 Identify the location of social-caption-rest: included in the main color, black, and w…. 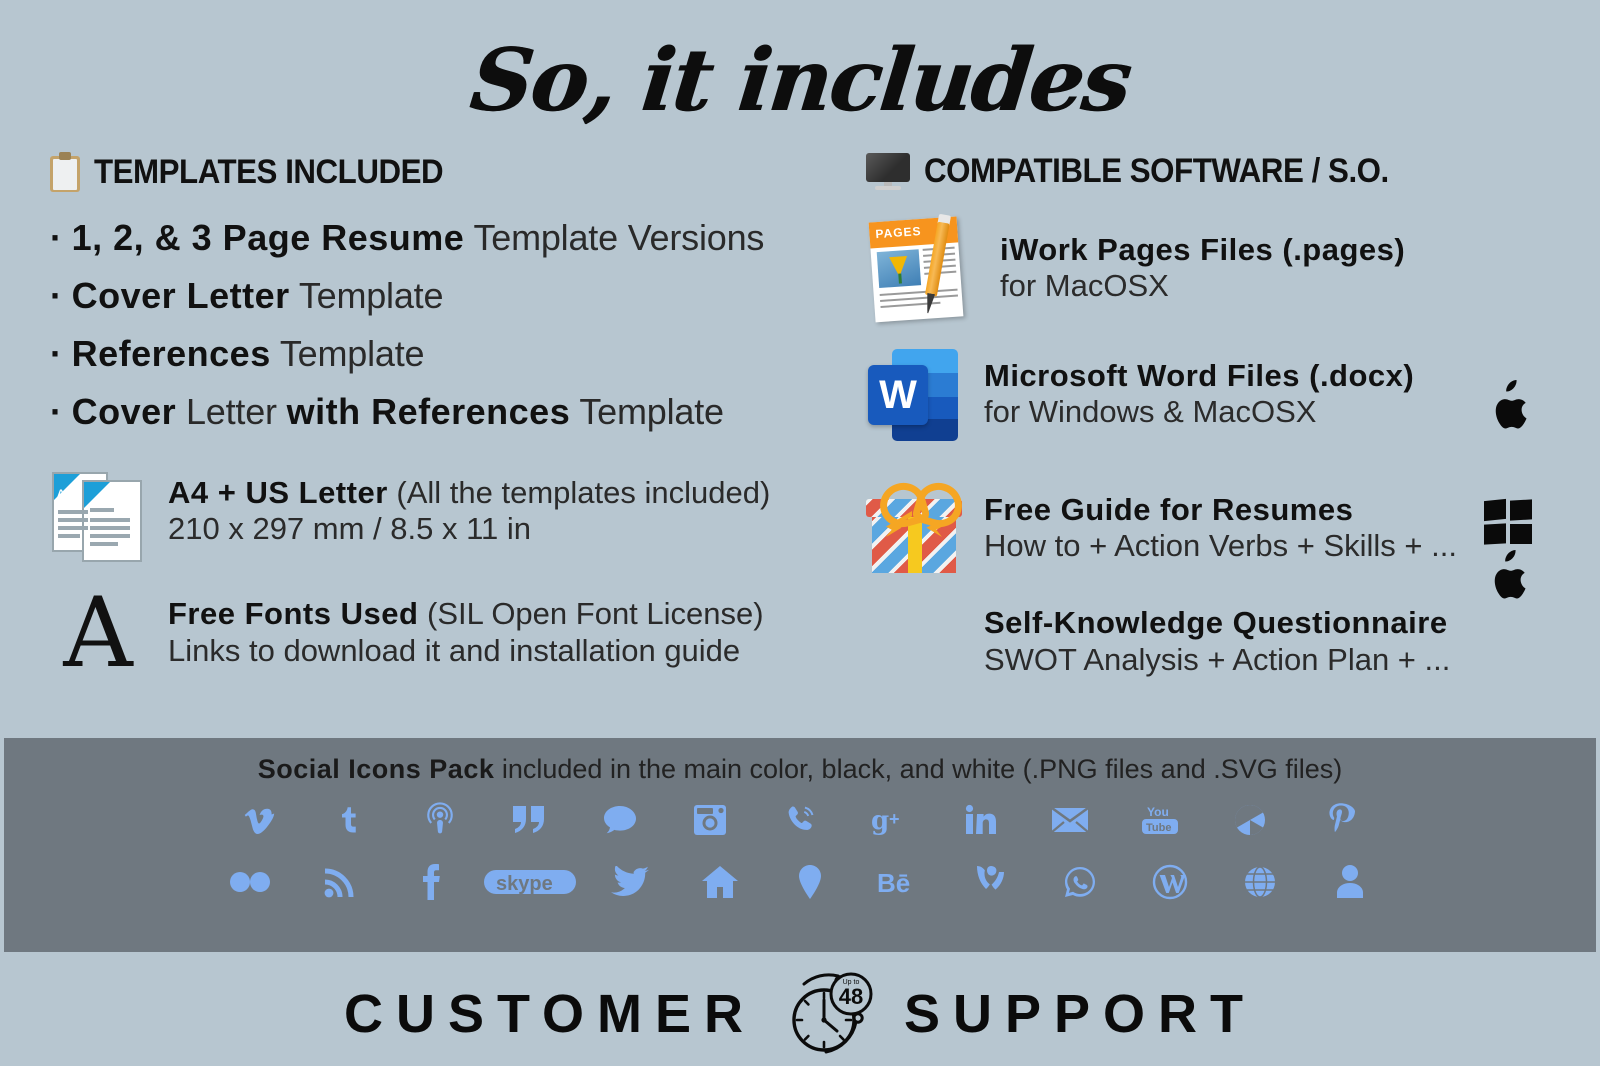
(918, 769).